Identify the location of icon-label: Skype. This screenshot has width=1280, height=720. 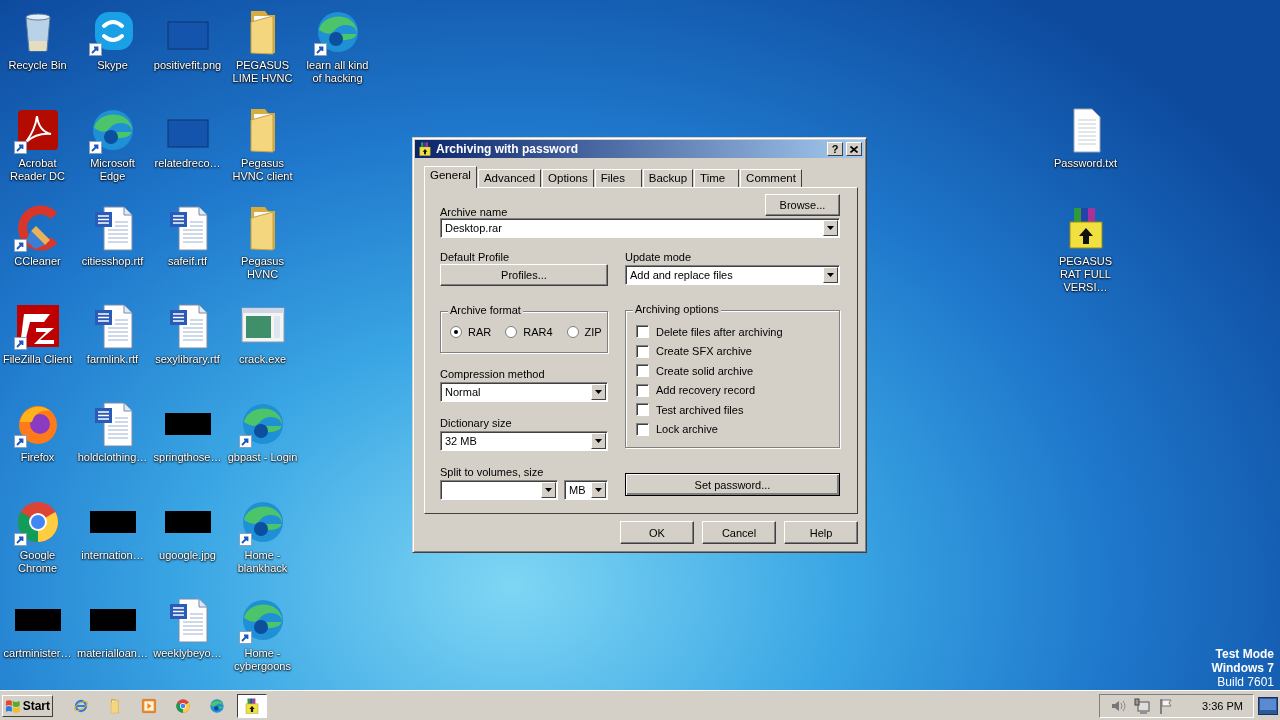
(112, 65).